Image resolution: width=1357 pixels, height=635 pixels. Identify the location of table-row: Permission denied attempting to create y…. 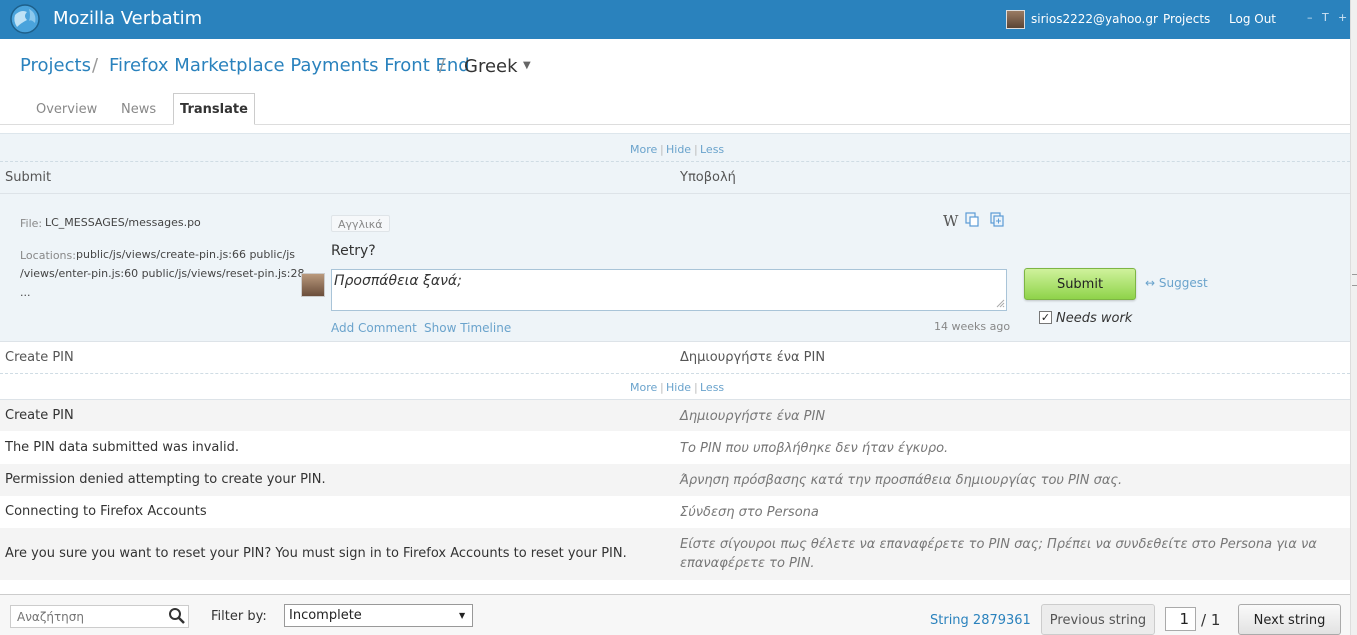
(675, 480).